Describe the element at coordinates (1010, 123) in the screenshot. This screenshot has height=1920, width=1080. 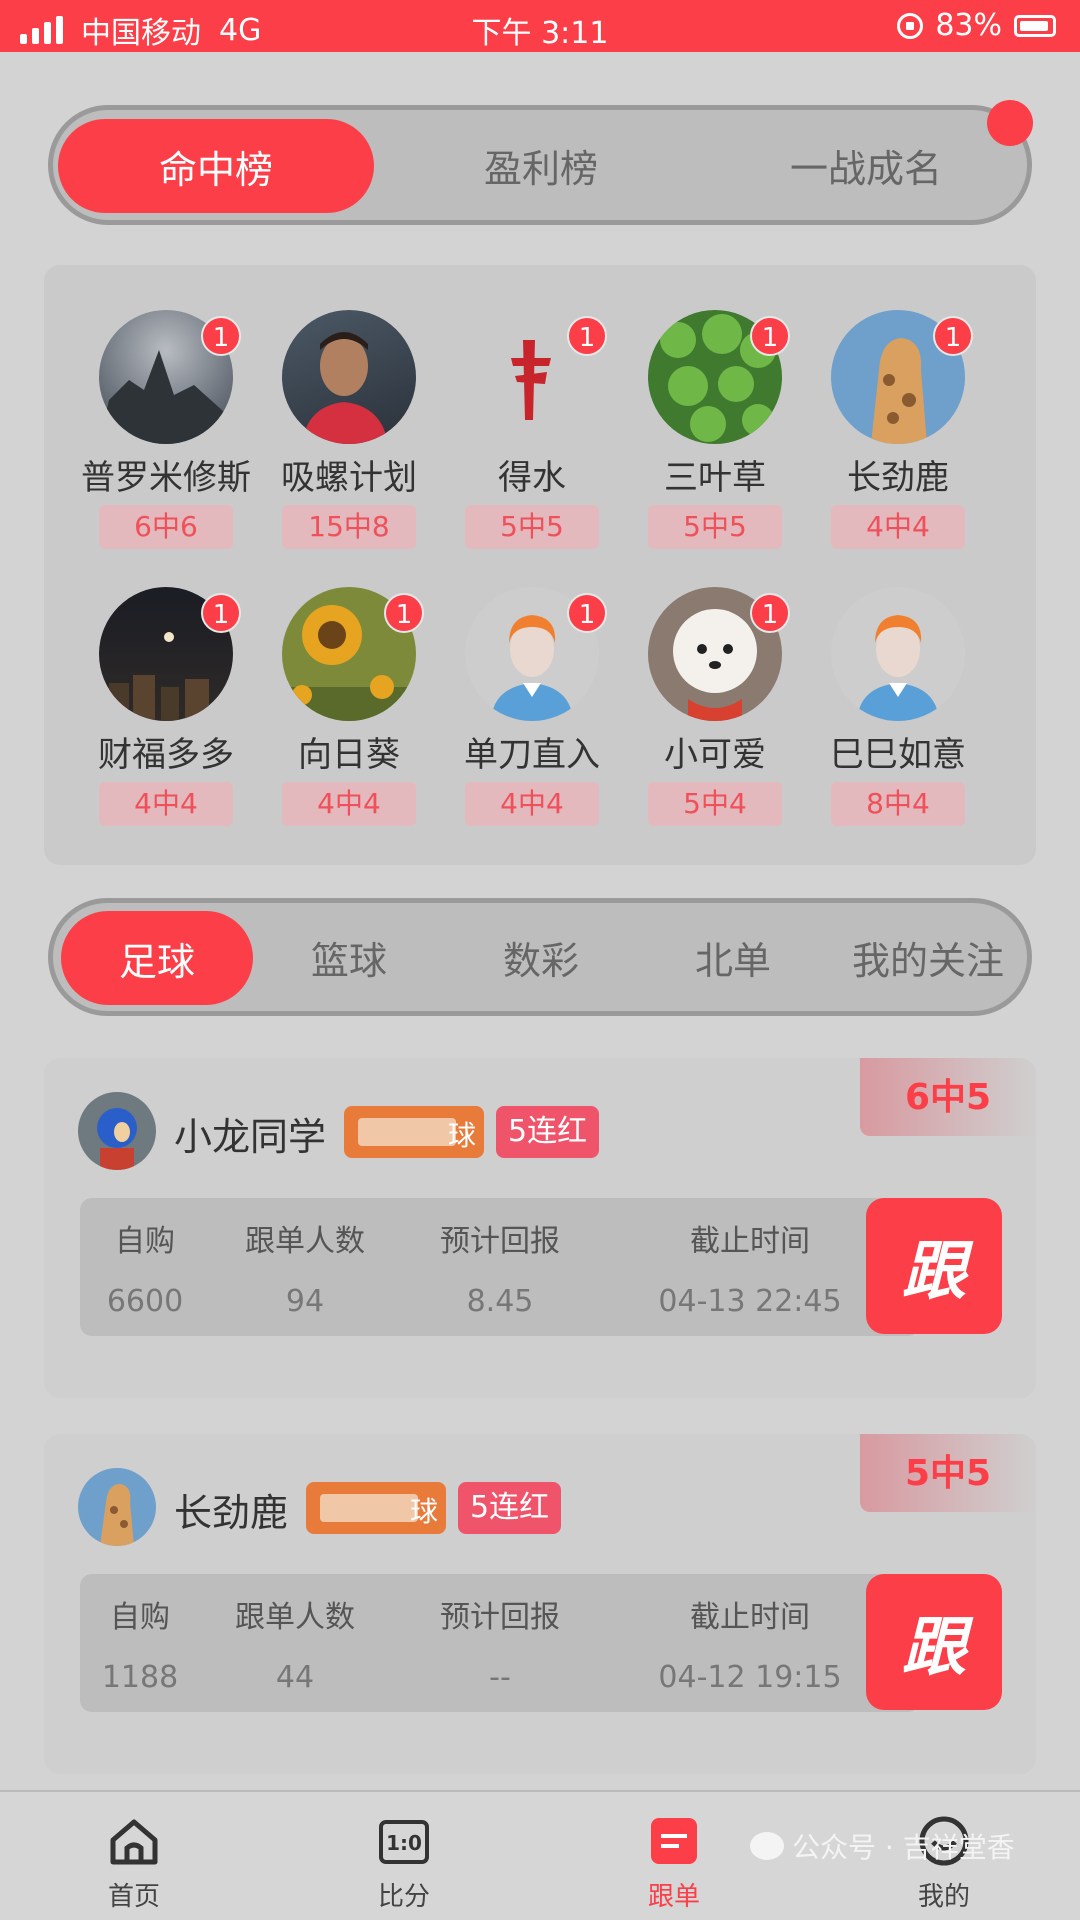
I see `notification-dot` at that location.